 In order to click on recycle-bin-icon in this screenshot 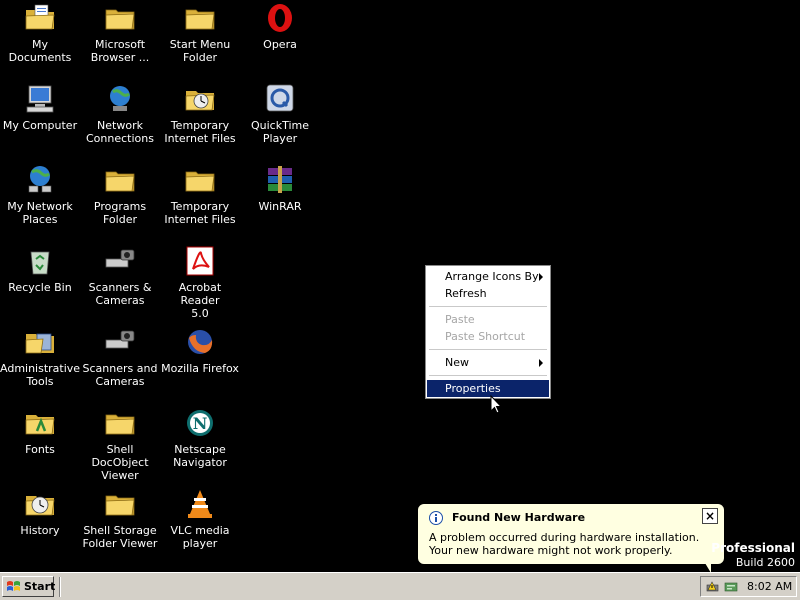, I will do `click(40, 261)`.